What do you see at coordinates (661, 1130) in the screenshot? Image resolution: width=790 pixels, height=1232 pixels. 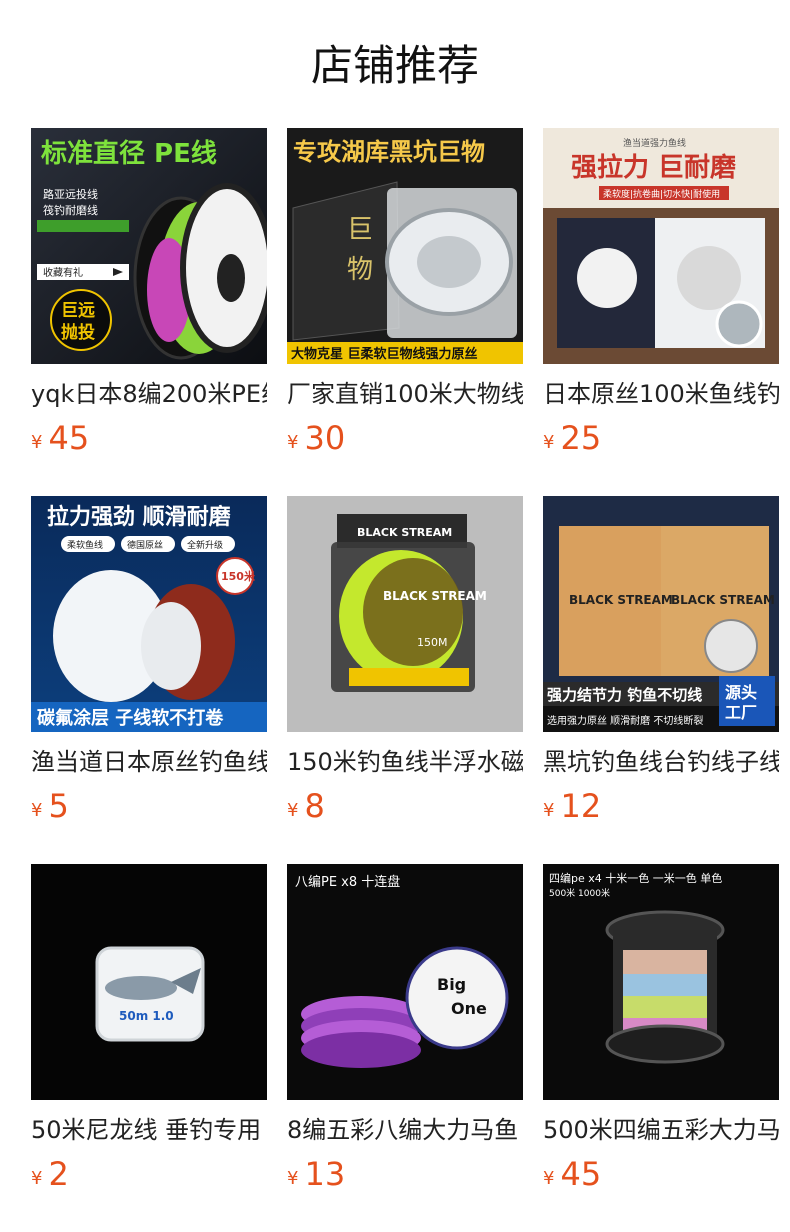 I see `product-name: 500米四编五彩大力马` at bounding box center [661, 1130].